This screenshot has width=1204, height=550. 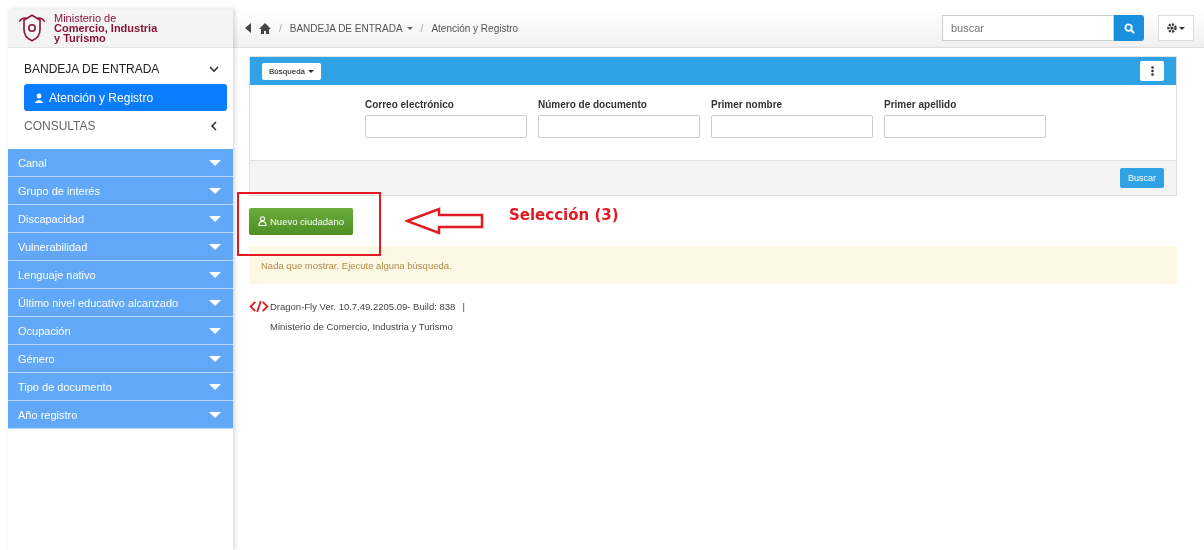 I want to click on home-icon, so click(x=265, y=28).